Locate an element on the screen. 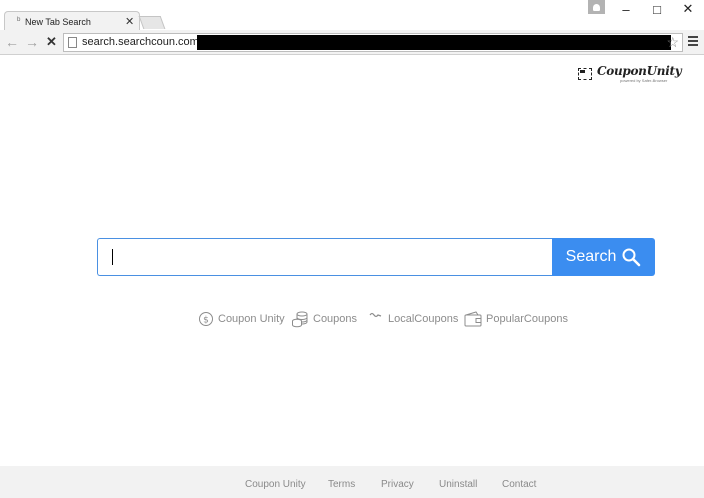  browser-toolbar: ← → ✕ search.searchcoun.com ☆ is located at coordinates (352, 42).